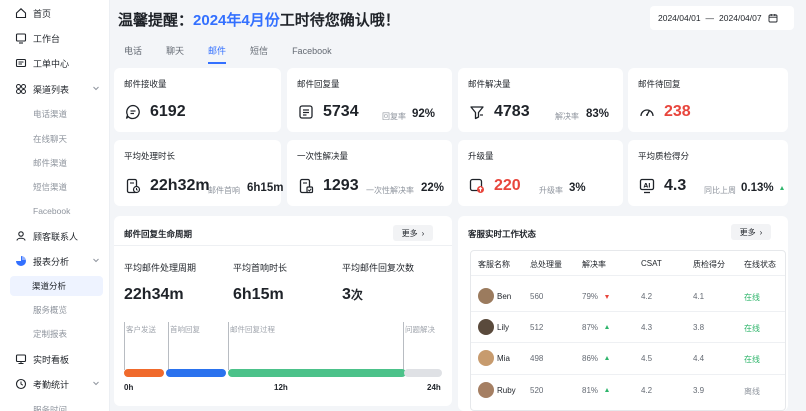  Describe the element at coordinates (224, 190) in the screenshot. I see `metric-side-label: 邮件首响` at that location.